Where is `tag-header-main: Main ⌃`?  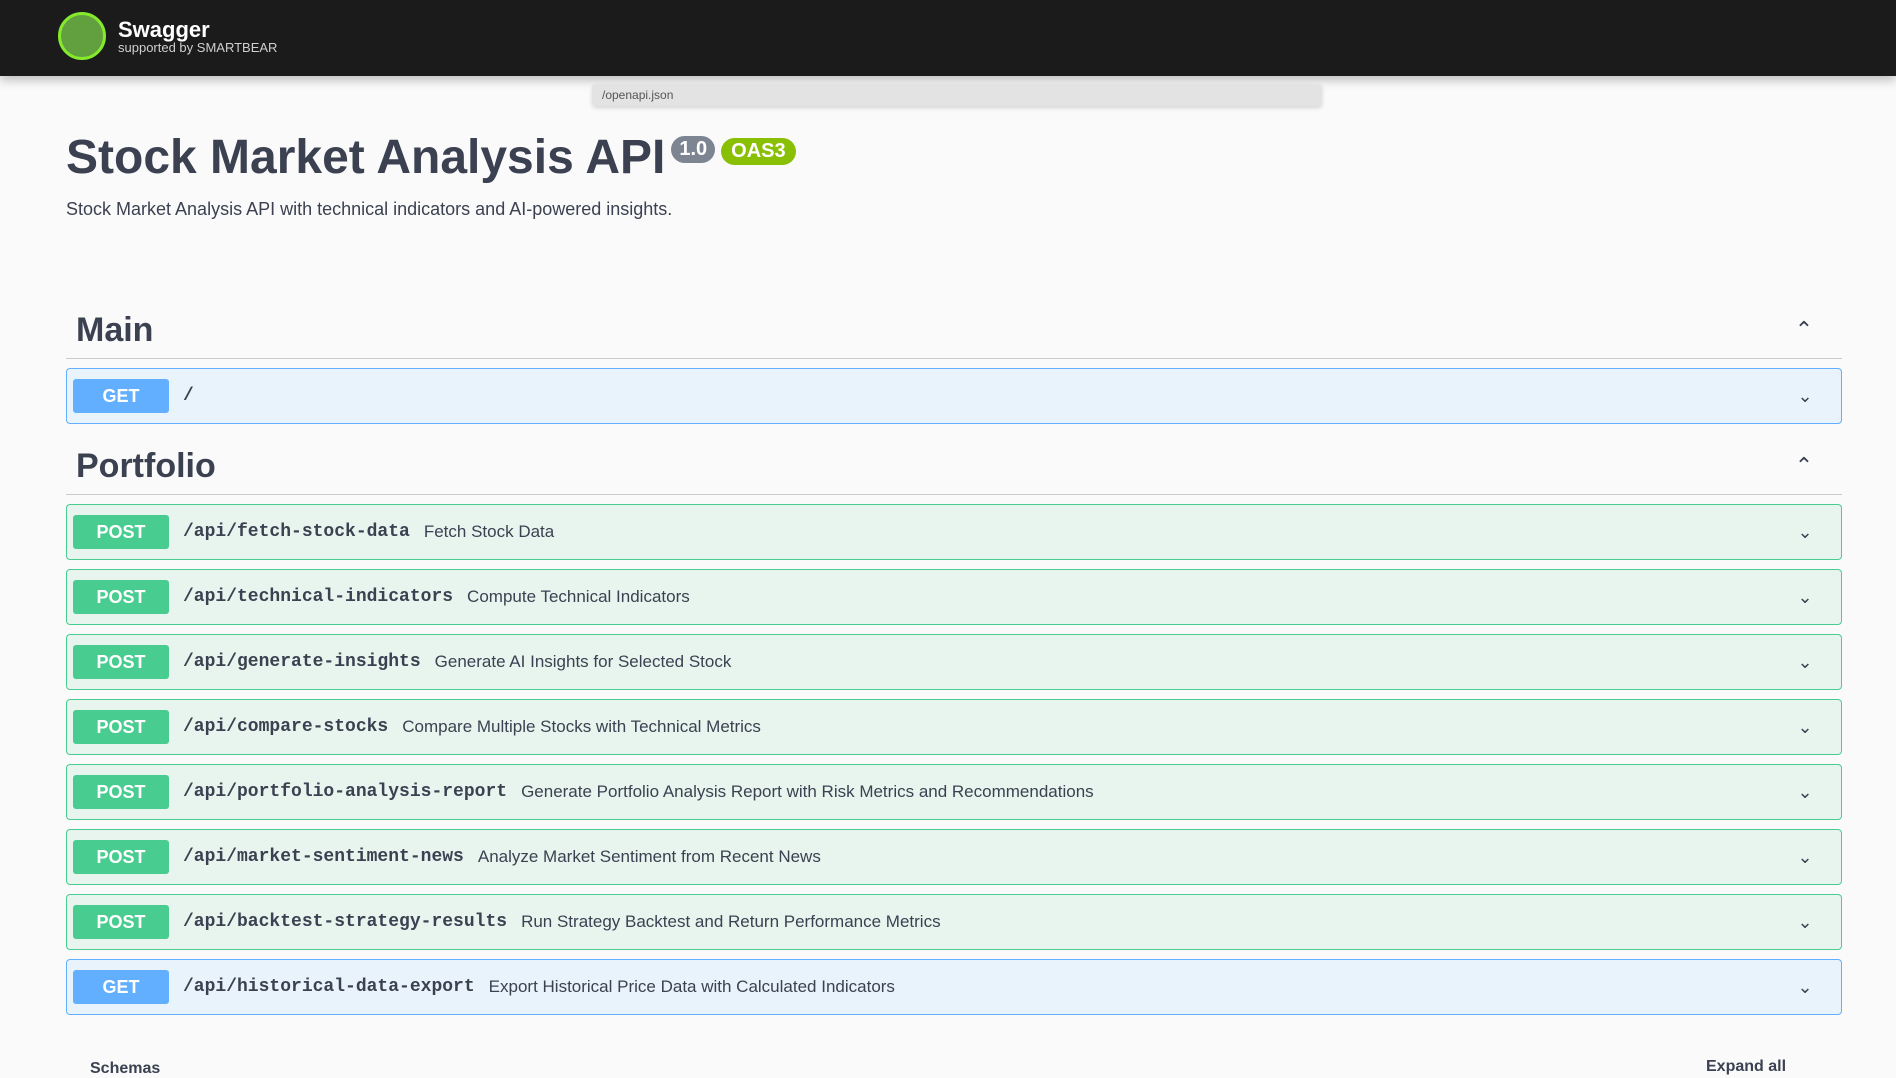 tag-header-main: Main ⌃ is located at coordinates (954, 330).